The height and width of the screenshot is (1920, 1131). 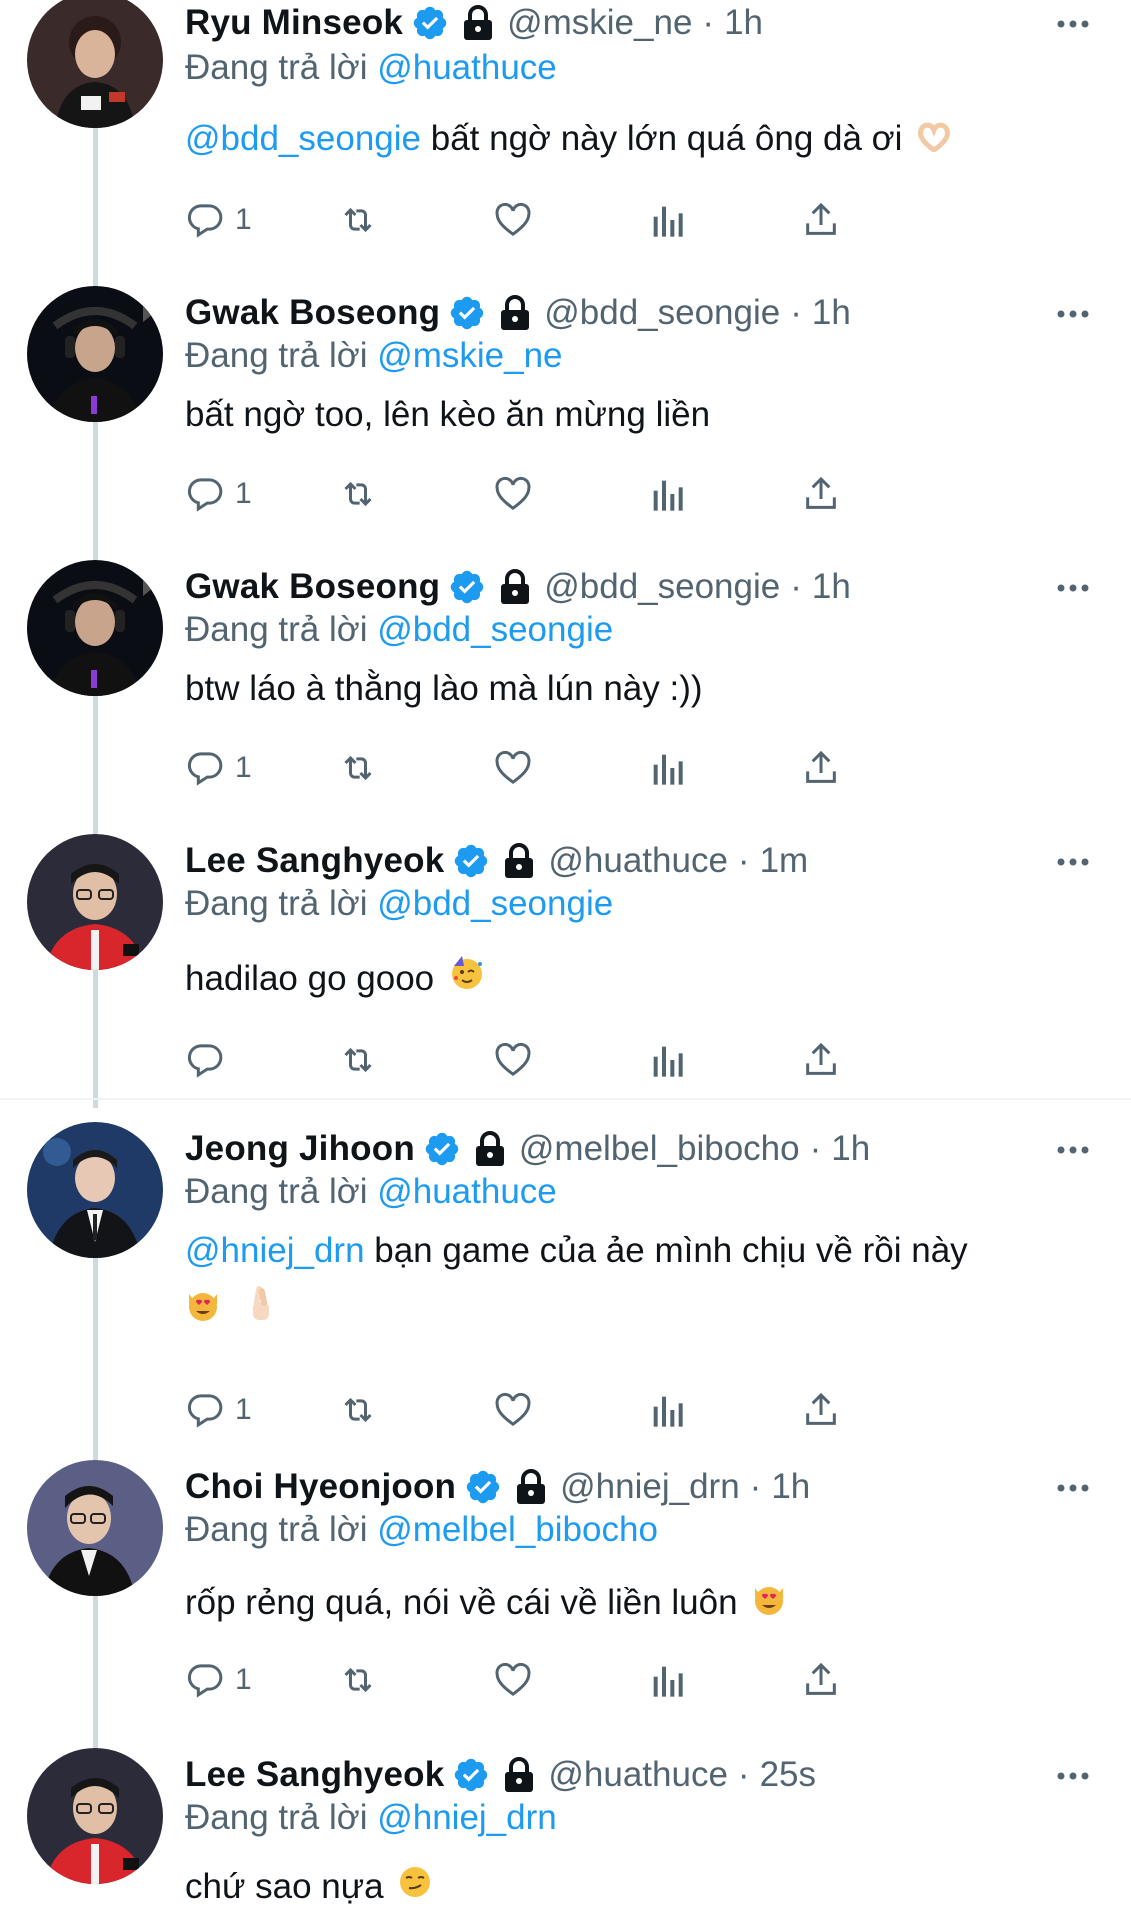 What do you see at coordinates (467, 1817) in the screenshot?
I see `reply-mention-link: @hniej_drn` at bounding box center [467, 1817].